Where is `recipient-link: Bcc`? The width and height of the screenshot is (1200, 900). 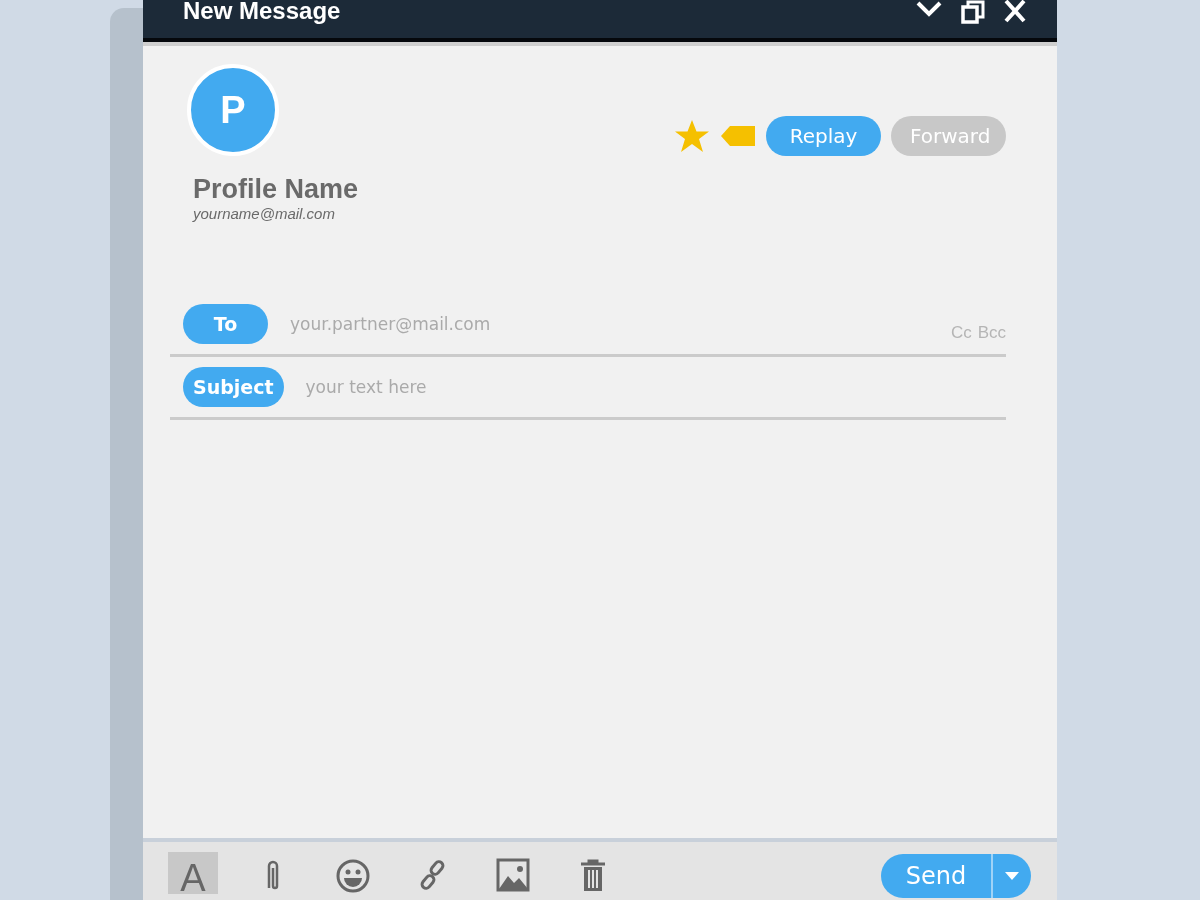
recipient-link: Bcc is located at coordinates (991, 333).